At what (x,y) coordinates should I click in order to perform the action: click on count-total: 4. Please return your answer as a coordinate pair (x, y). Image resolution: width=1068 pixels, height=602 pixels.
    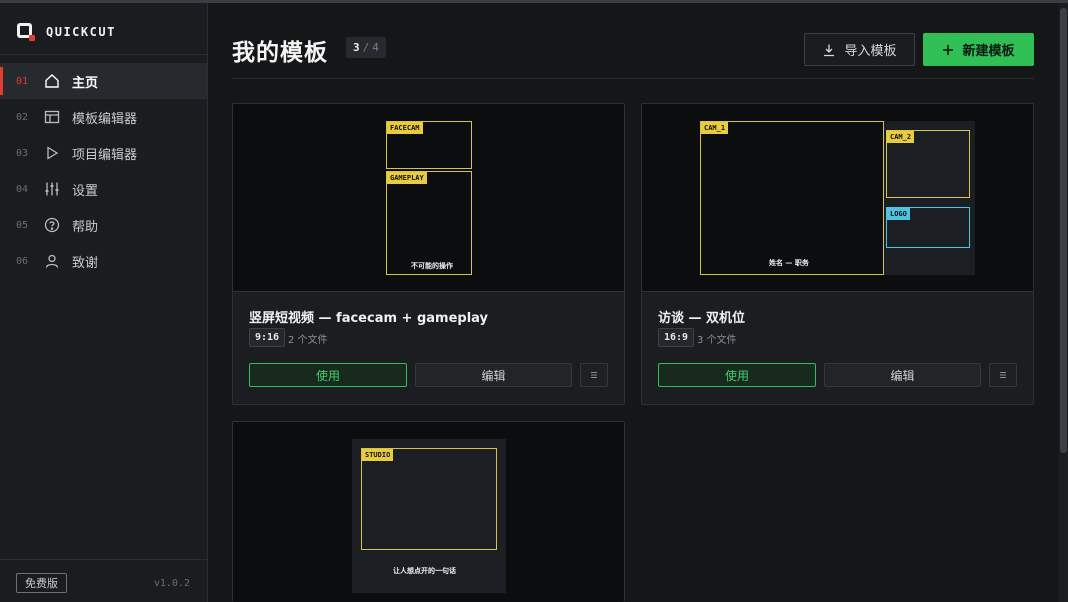
    Looking at the image, I should click on (375, 47).